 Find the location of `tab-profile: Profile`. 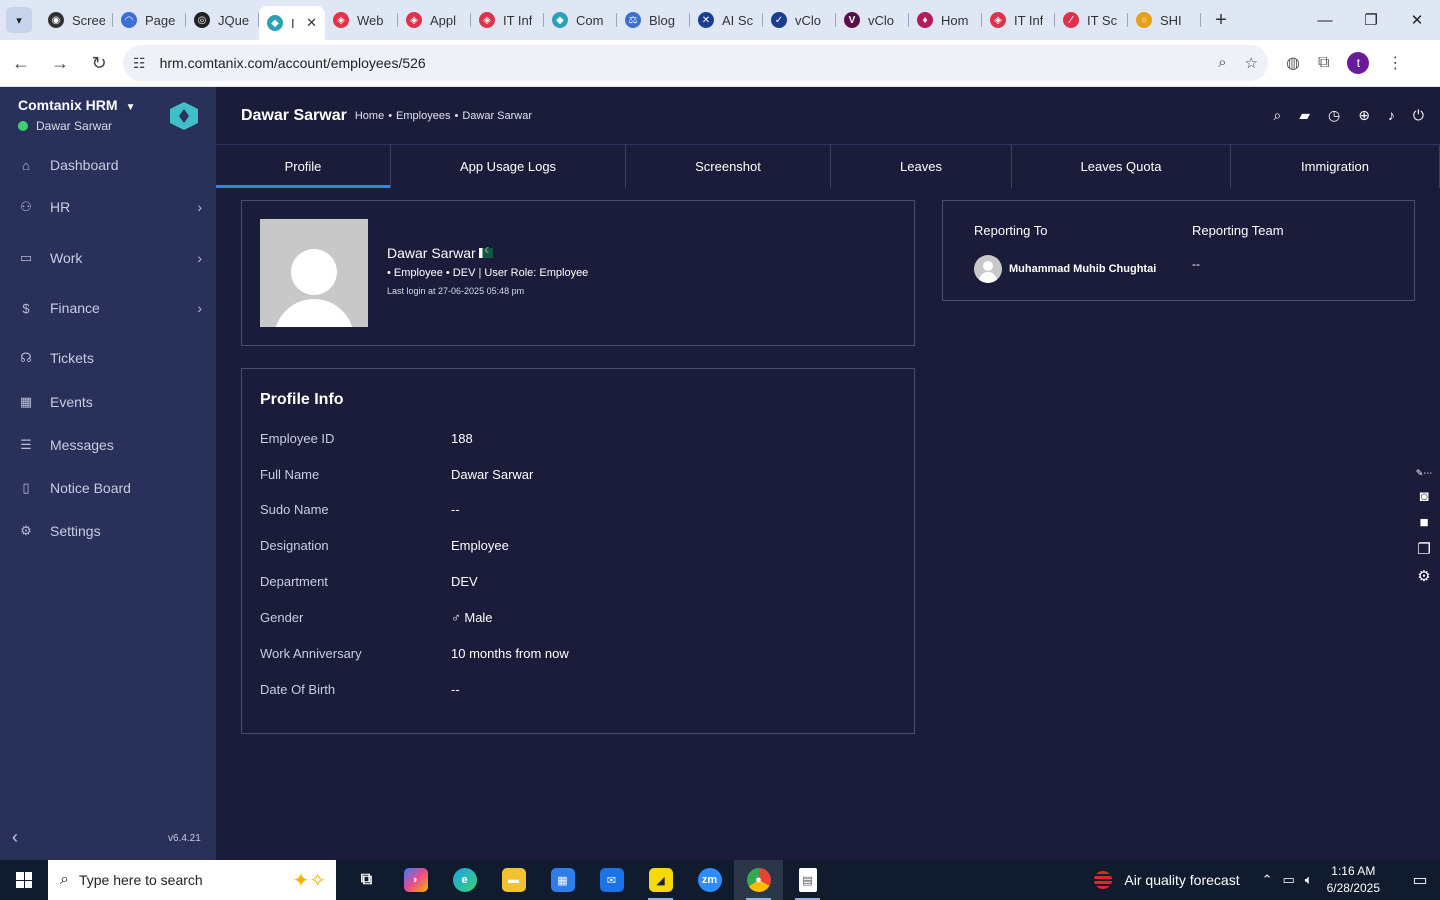

tab-profile: Profile is located at coordinates (303, 166).